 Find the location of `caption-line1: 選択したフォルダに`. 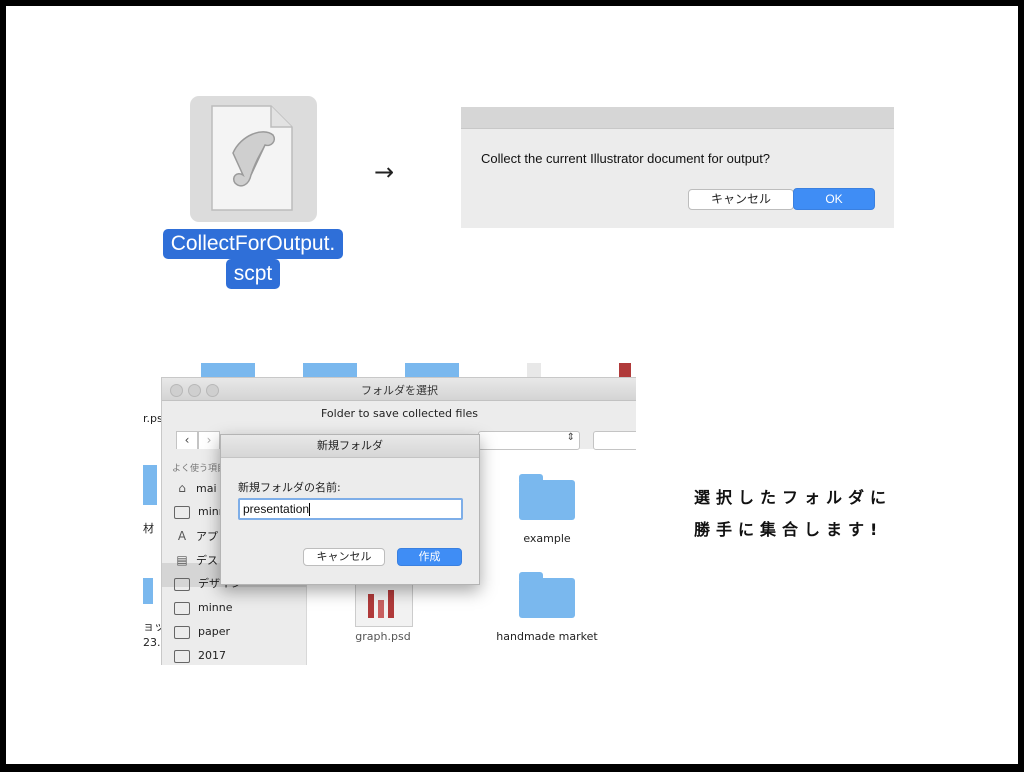

caption-line1: 選択したフォルダに is located at coordinates (793, 497).